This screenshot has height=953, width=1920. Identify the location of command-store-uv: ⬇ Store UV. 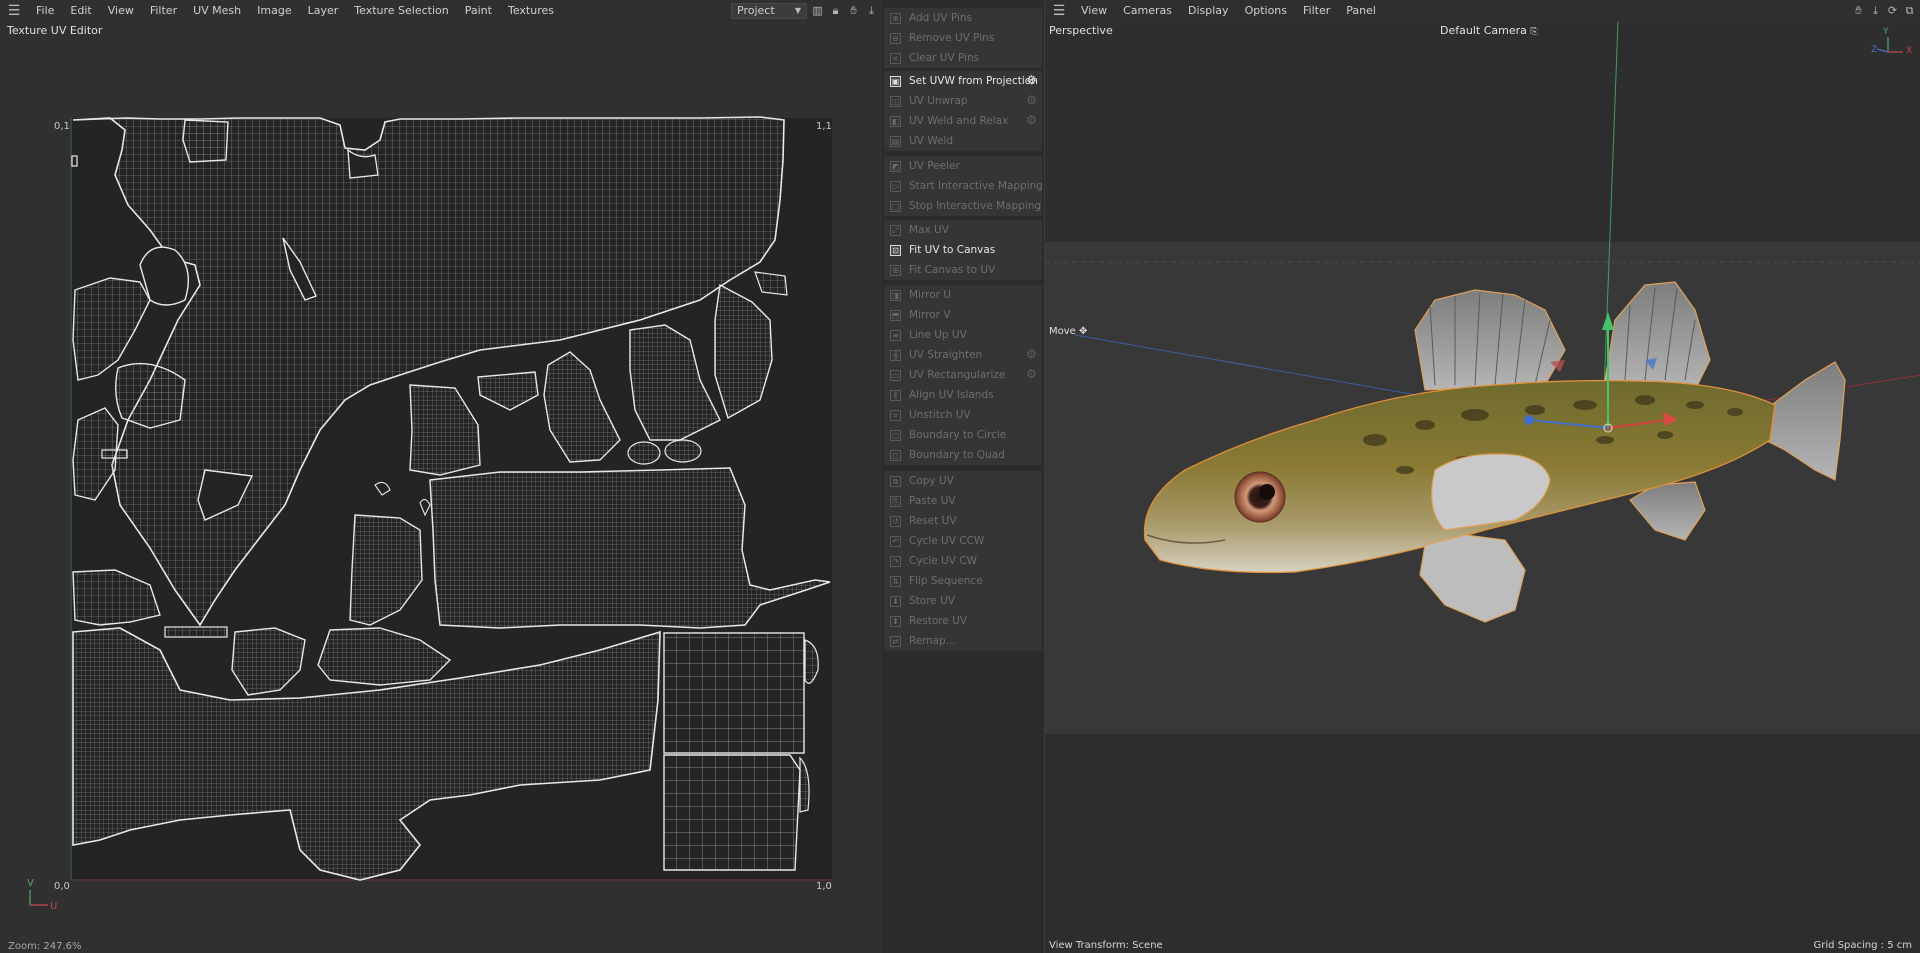
(963, 601).